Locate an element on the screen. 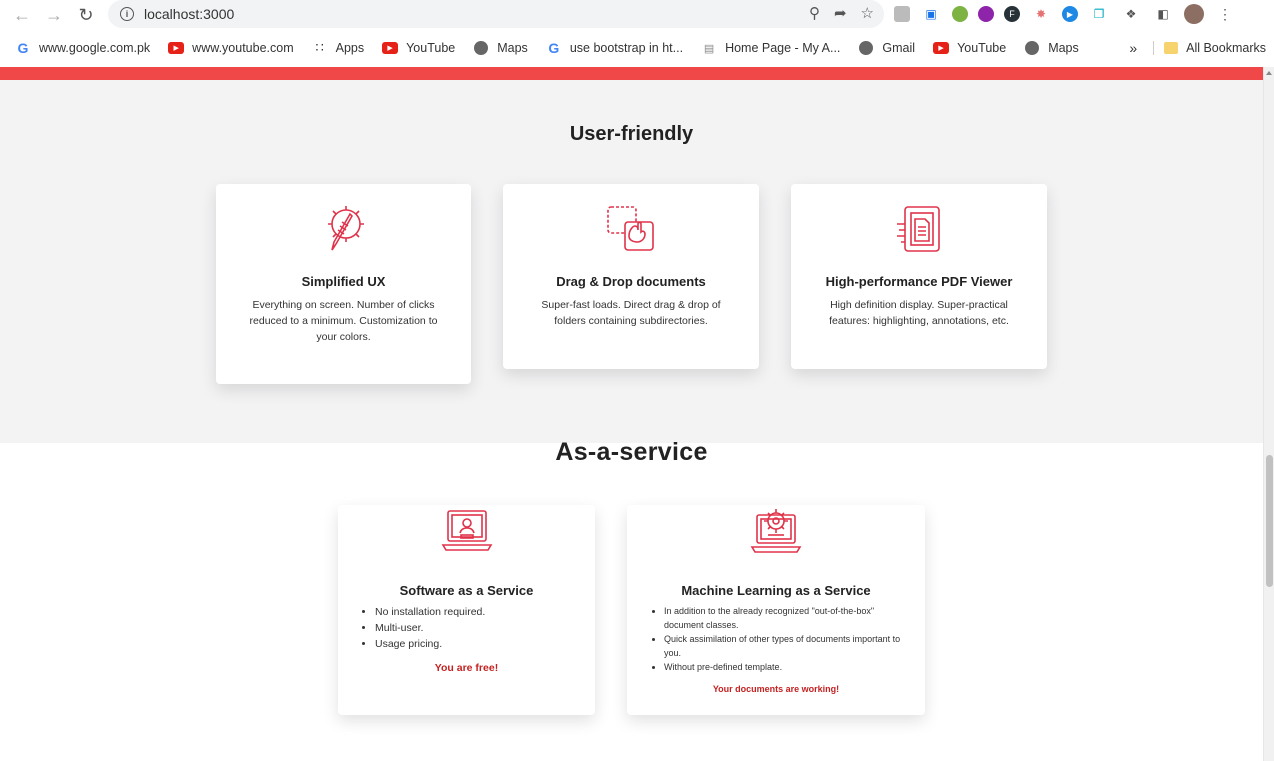 This screenshot has height=761, width=1274. pdf-viewer-icon is located at coordinates (918, 229).